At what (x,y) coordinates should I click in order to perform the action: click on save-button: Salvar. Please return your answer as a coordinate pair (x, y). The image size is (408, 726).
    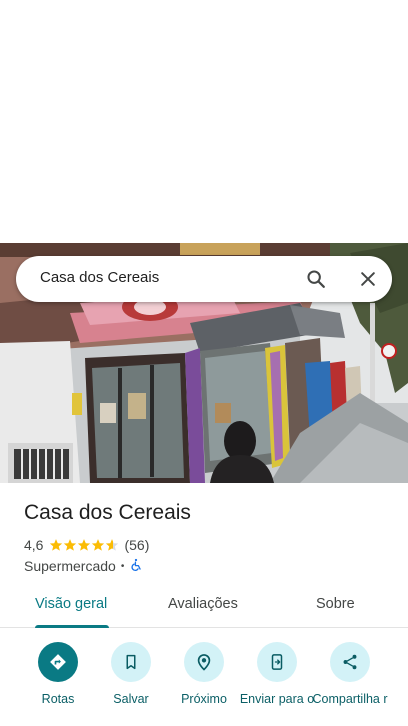
    Looking at the image, I should click on (131, 674).